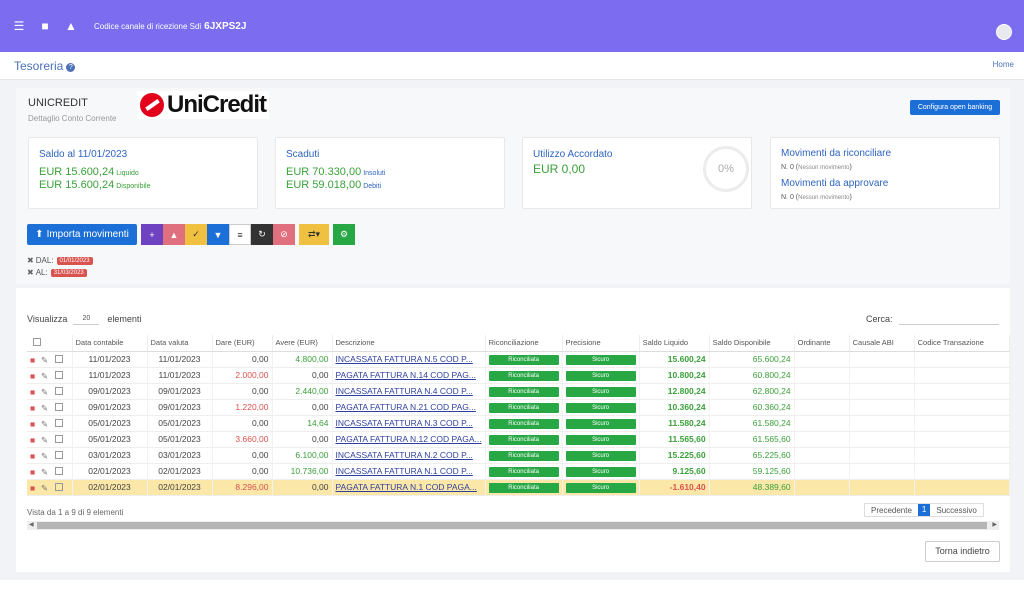 The height and width of the screenshot is (605, 1024). What do you see at coordinates (344, 234) in the screenshot?
I see `settings-icon: ⚙` at bounding box center [344, 234].